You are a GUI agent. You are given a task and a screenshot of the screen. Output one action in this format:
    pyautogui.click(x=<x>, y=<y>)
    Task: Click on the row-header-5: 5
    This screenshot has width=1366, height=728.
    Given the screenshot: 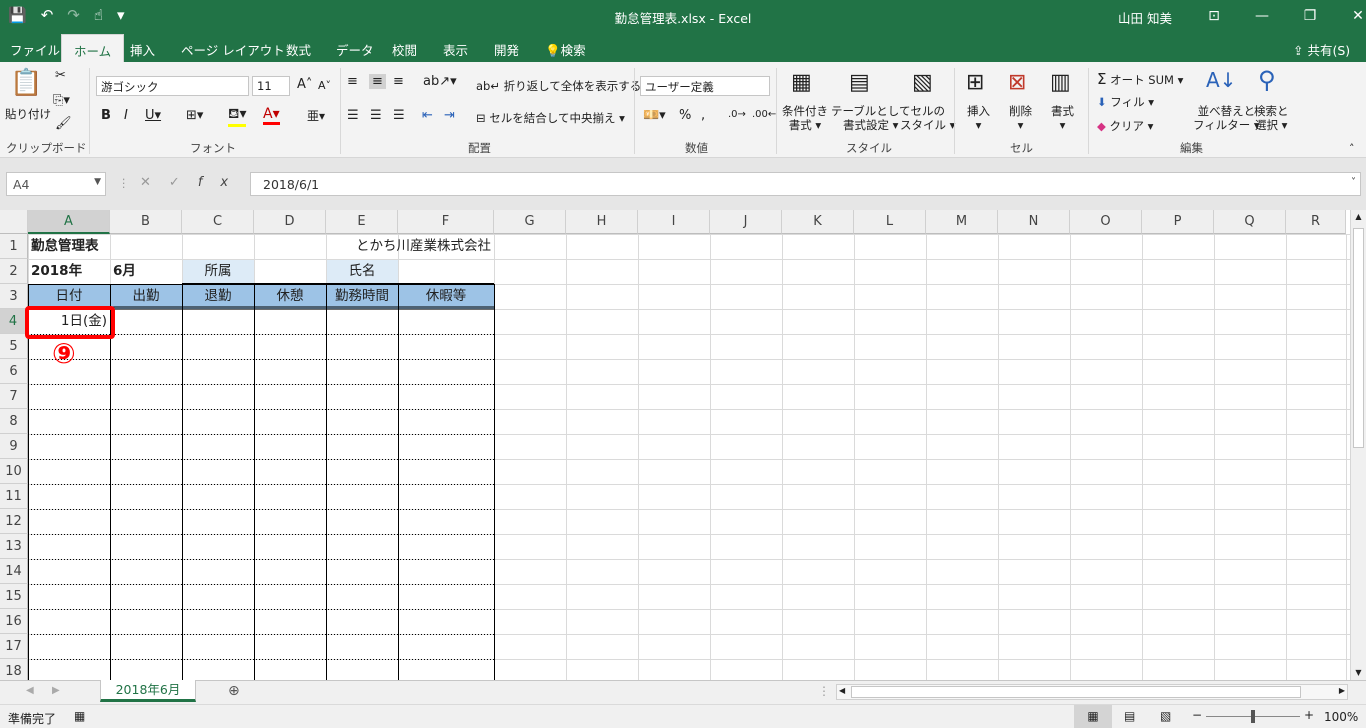 What is the action you would take?
    pyautogui.click(x=14, y=346)
    